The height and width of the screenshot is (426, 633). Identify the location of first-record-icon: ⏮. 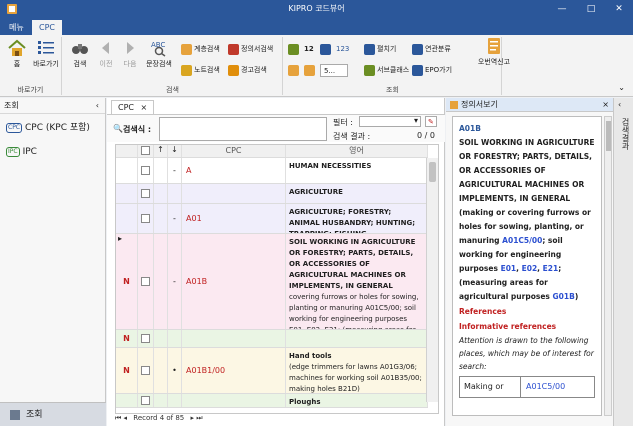
(118, 418).